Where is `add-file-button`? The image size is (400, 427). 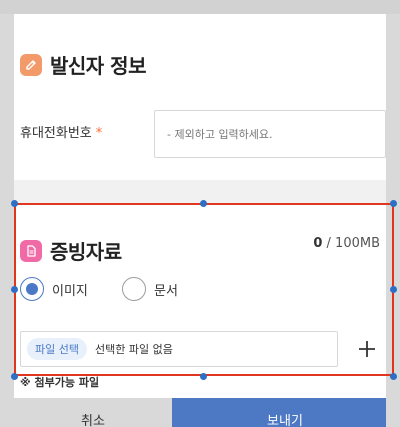
add-file-button is located at coordinates (367, 349).